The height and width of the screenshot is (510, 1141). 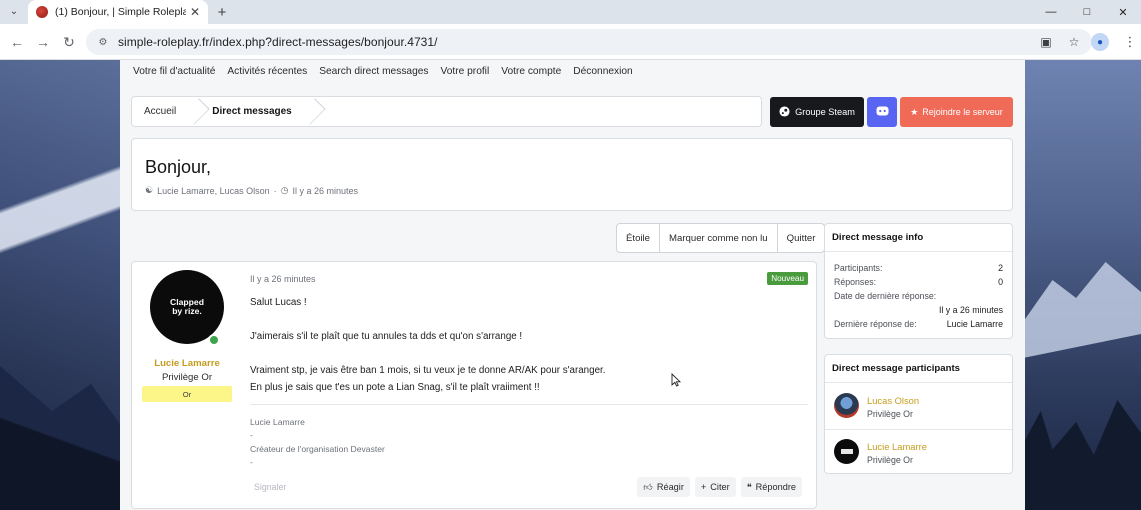 What do you see at coordinates (253, 111) in the screenshot?
I see `breadcrumb-current: Direct messages` at bounding box center [253, 111].